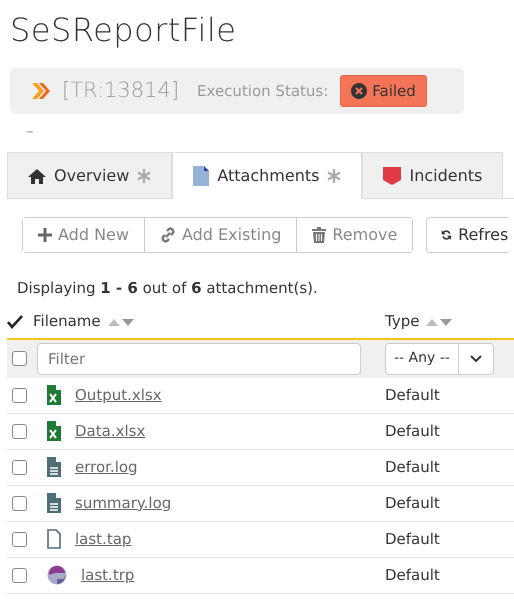  I want to click on tab: Incidents, so click(433, 175).